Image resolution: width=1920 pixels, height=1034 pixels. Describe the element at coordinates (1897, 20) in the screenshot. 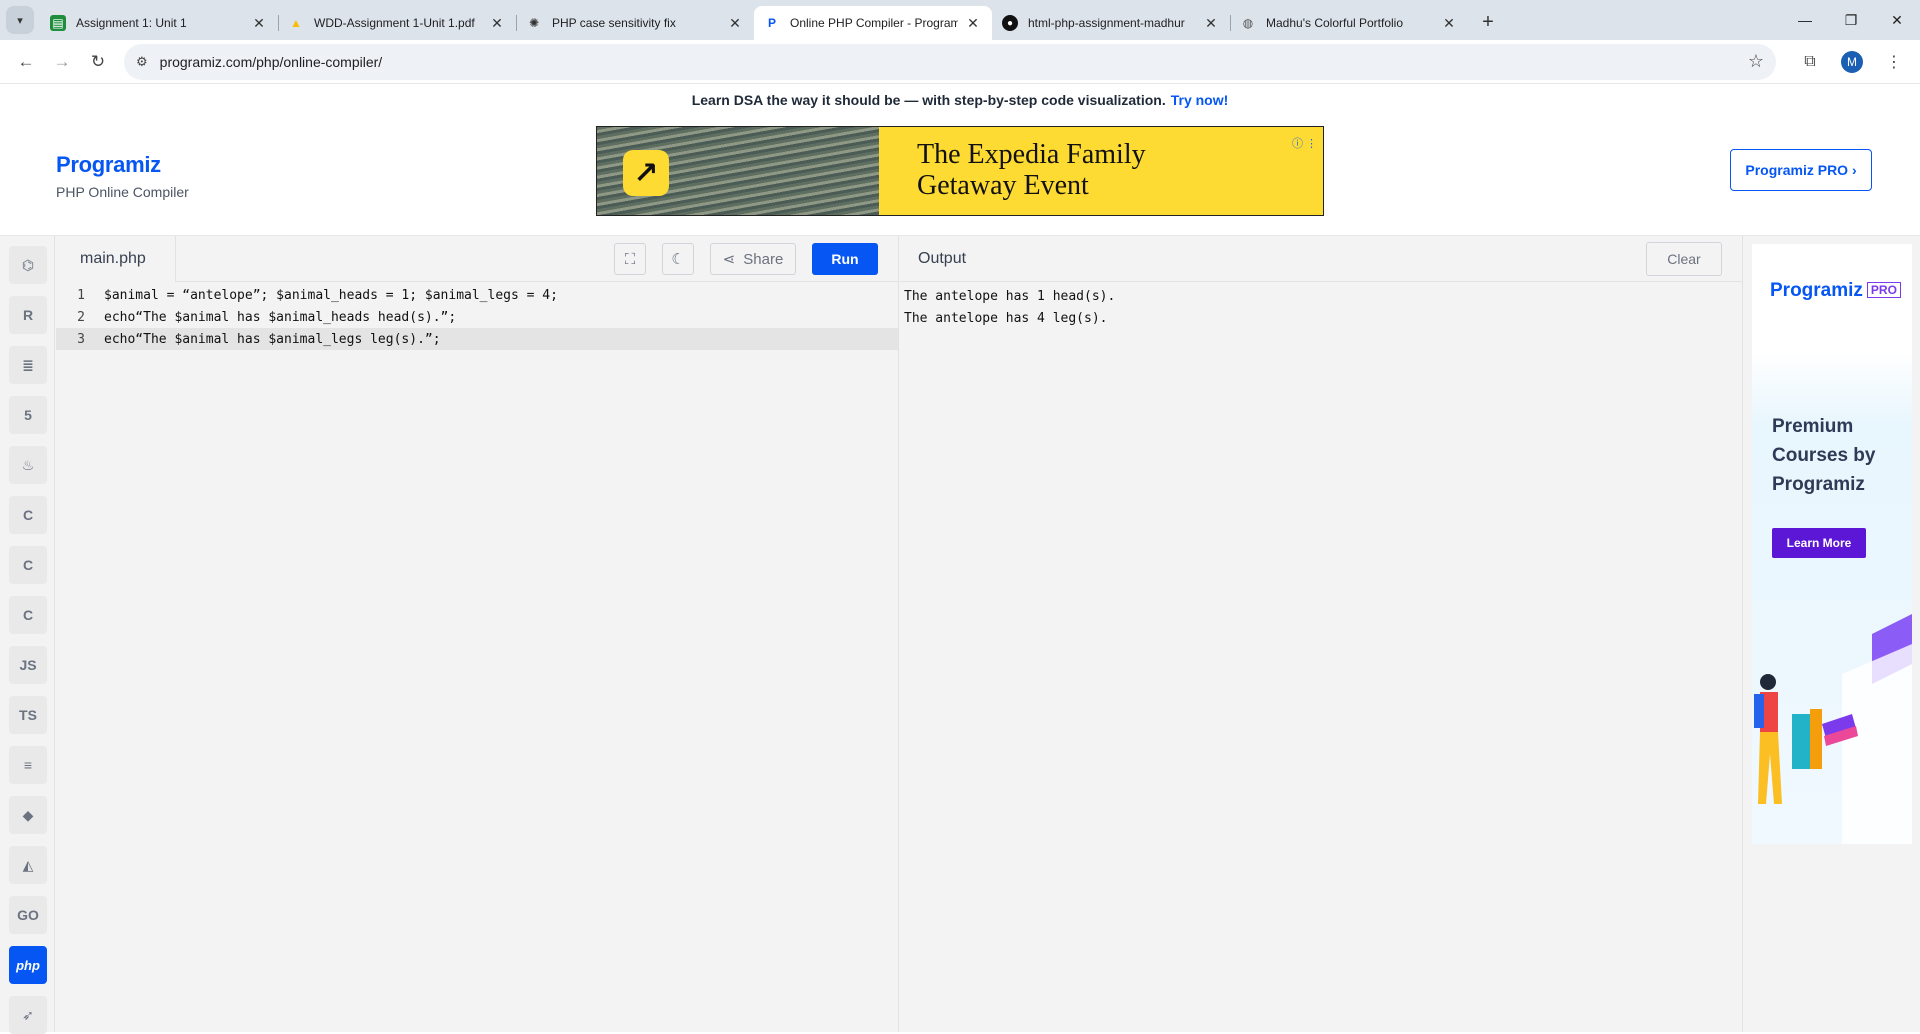

I see `close-window-icon: ✕` at that location.